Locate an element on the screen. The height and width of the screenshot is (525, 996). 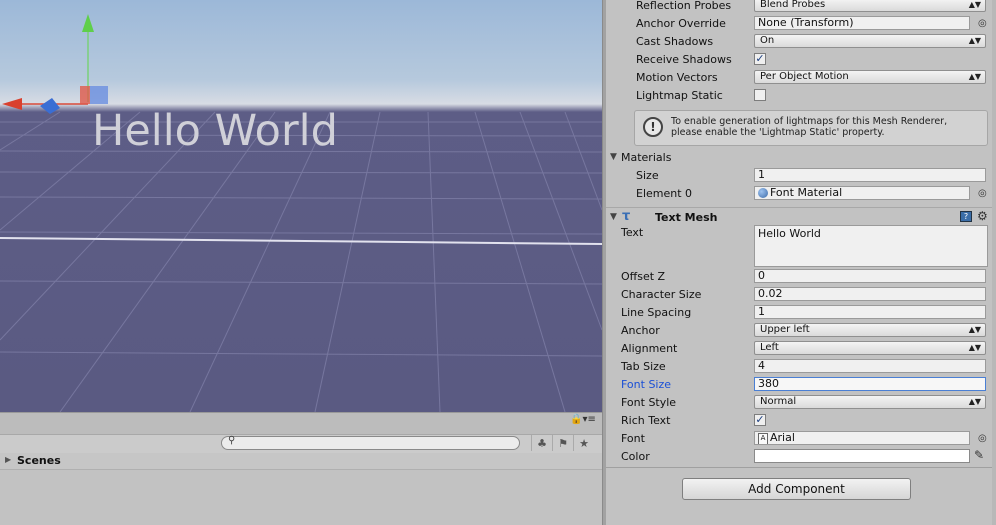
row-reflection-probes: Reflection Probes Blend Probes ▲▼ is located at coordinates (801, 7).